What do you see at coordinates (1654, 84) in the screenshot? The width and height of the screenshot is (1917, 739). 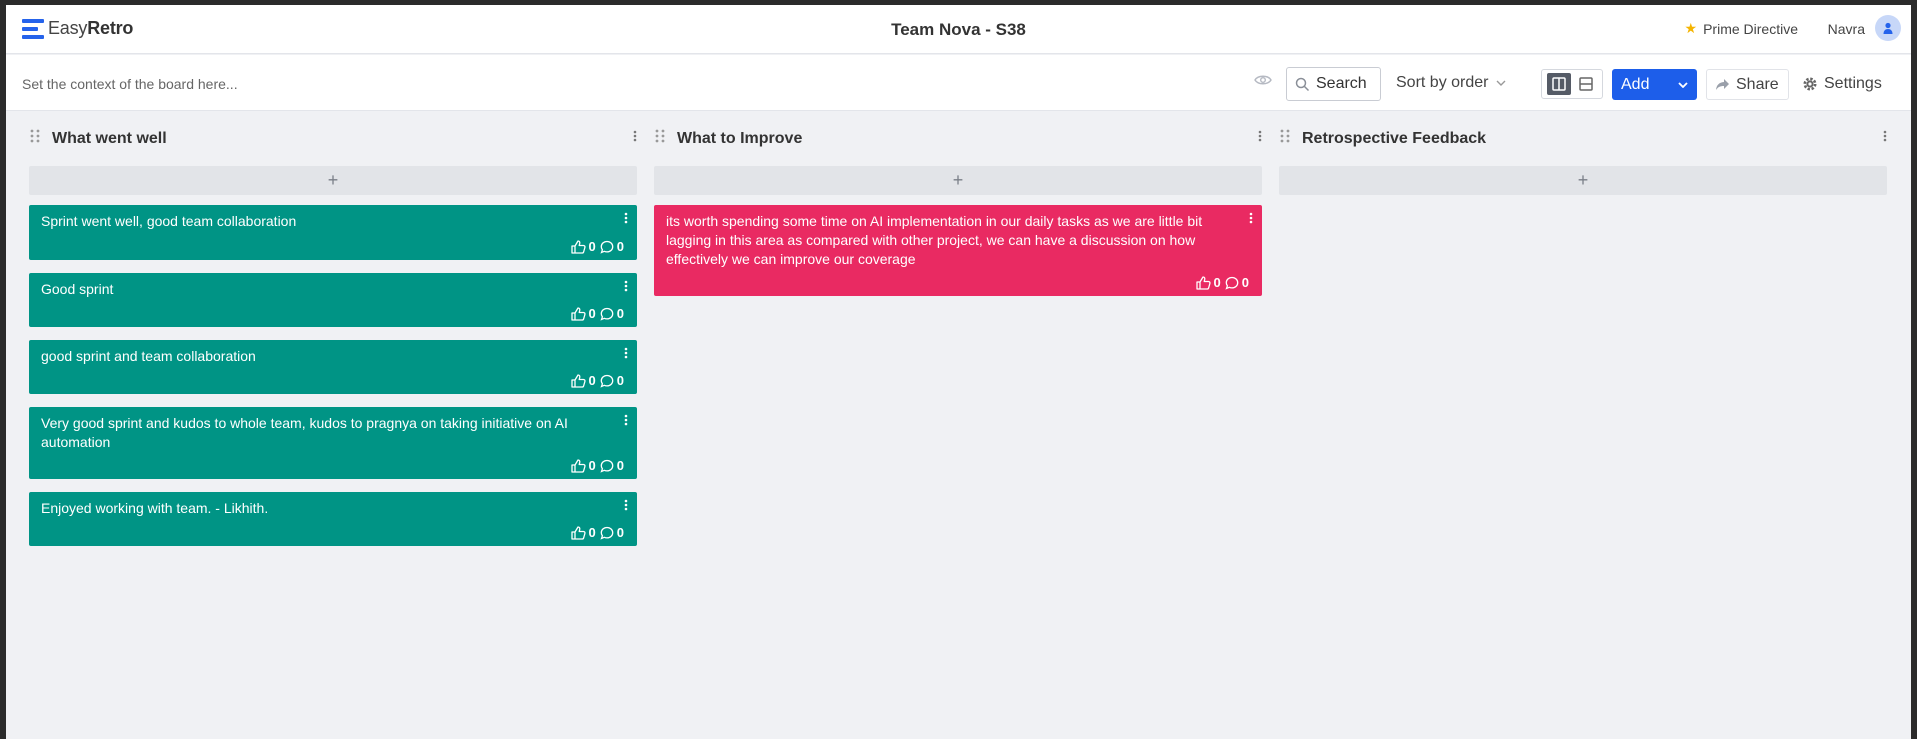 I see `add-button: Add` at bounding box center [1654, 84].